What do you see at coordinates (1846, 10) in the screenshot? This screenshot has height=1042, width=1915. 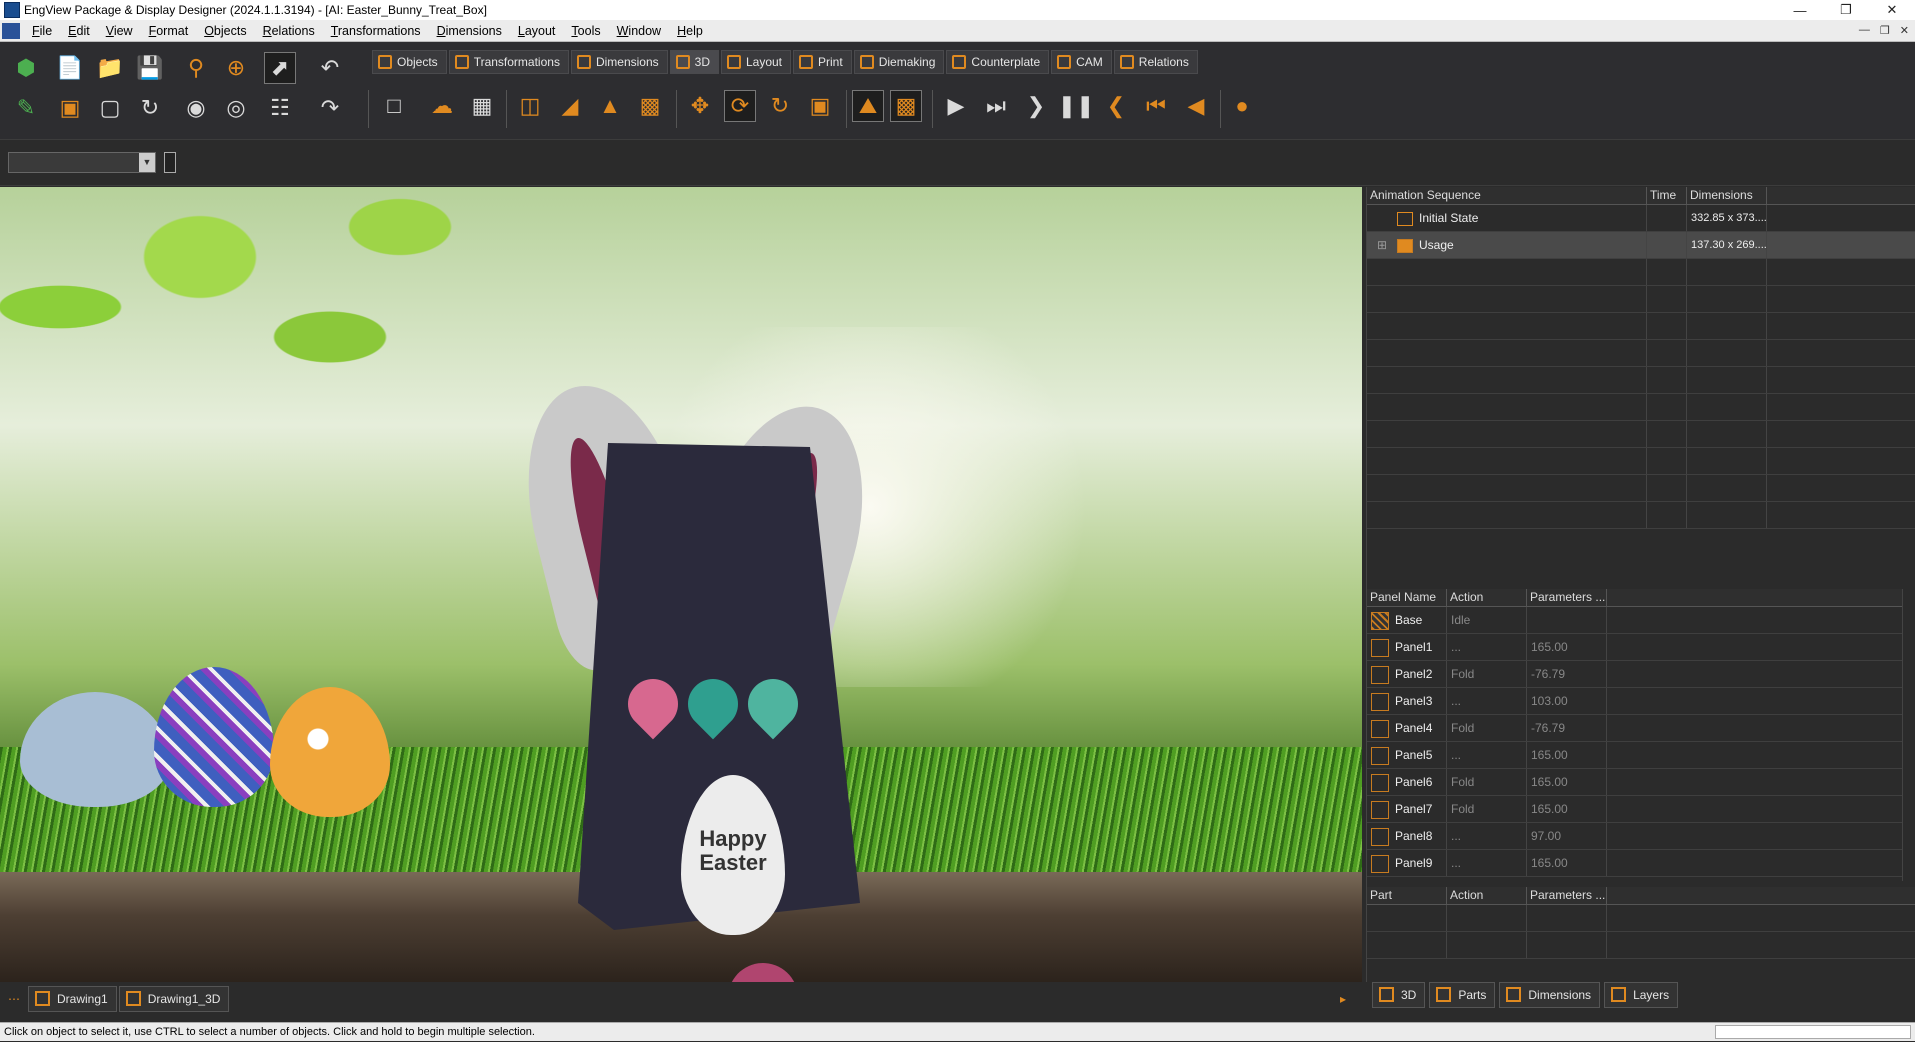 I see `restore-button: ❐` at bounding box center [1846, 10].